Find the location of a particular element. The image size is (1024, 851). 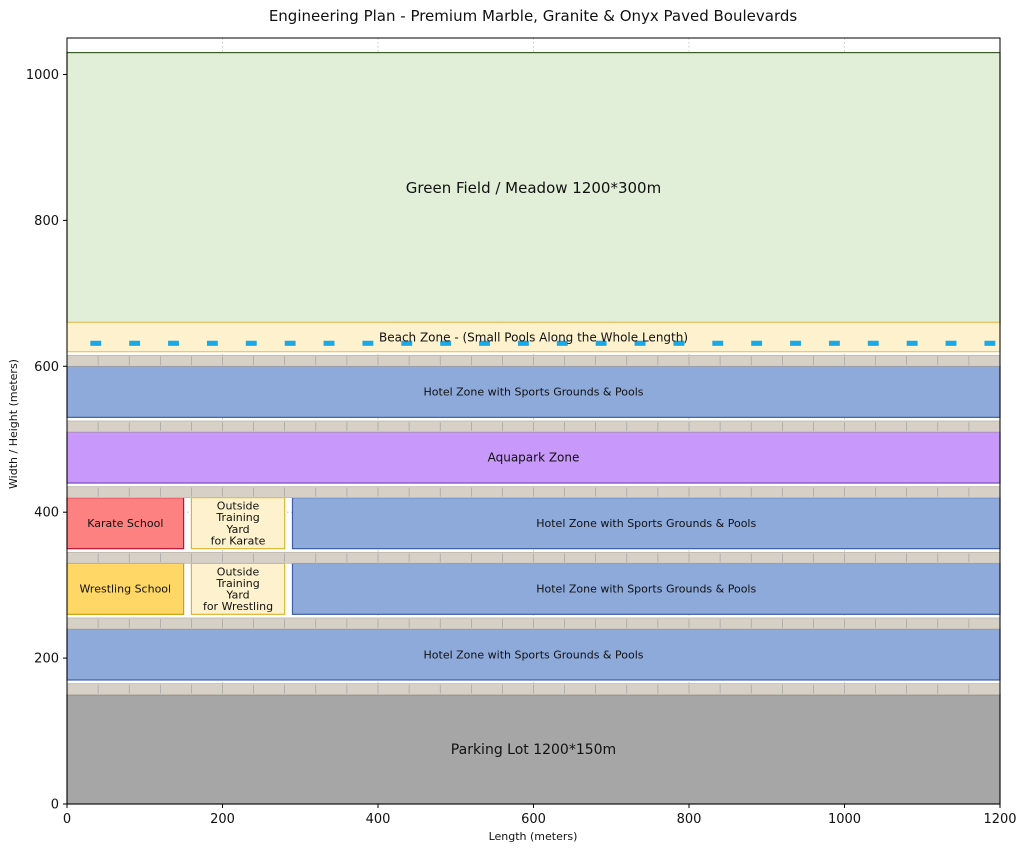

x-tick-label: 1000 is located at coordinates (844, 819).